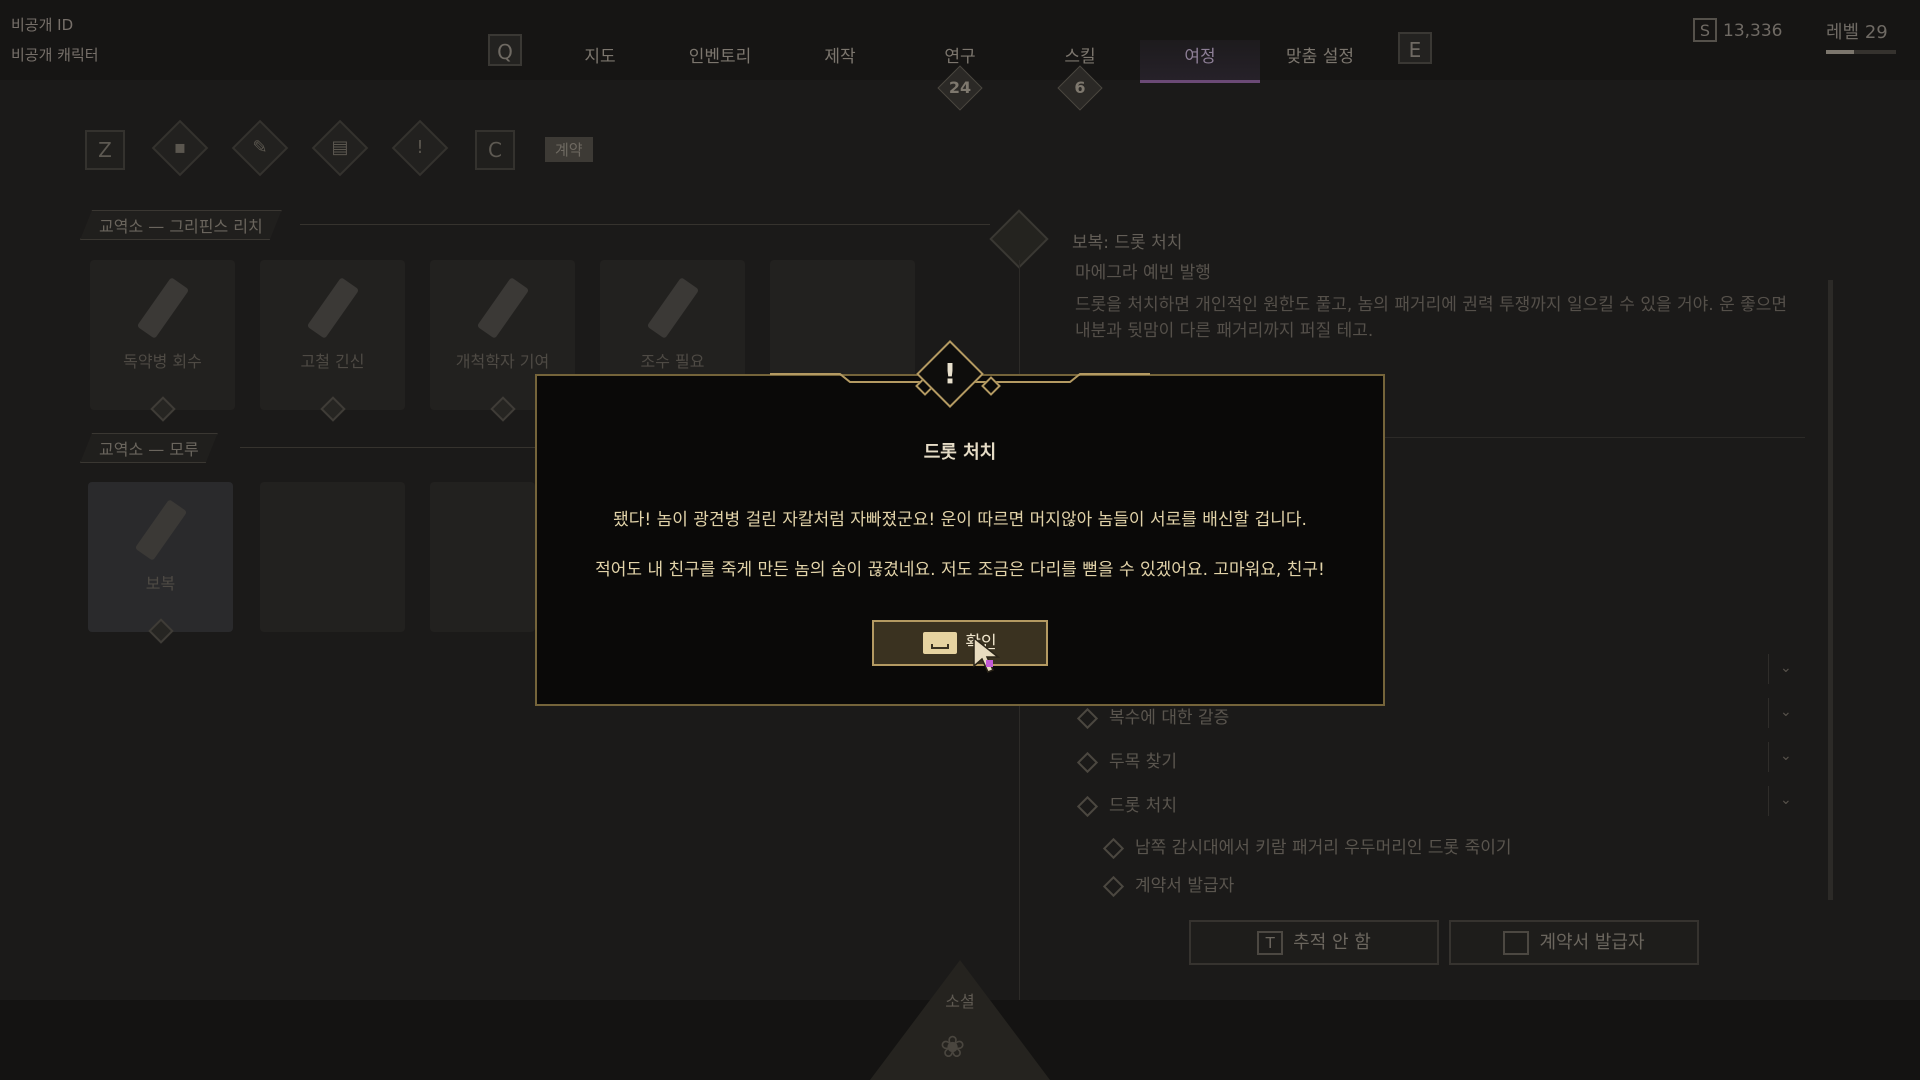  I want to click on untrack-button-label: 추적 안 함, so click(1332, 942).